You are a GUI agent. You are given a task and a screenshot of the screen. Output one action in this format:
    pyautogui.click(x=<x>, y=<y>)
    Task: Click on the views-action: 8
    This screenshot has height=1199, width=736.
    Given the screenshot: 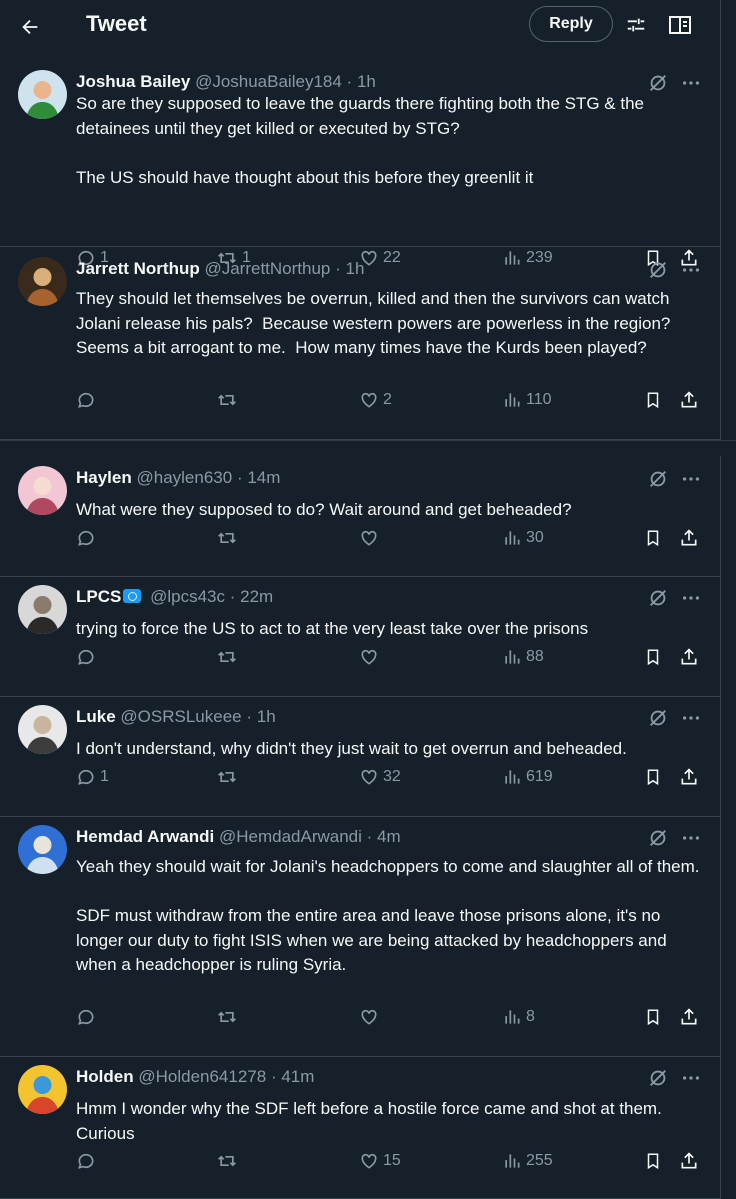 What is the action you would take?
    pyautogui.click(x=518, y=1017)
    